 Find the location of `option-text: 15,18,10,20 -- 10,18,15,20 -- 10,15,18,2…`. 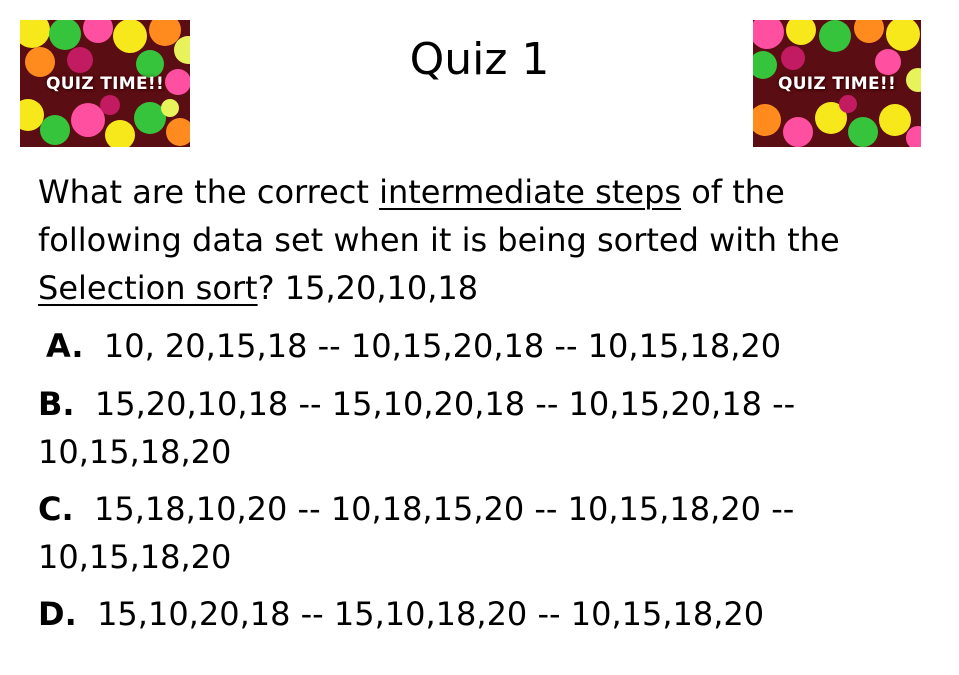

option-text: 15,18,10,20 -- 10,18,15,20 -- 10,15,18,2… is located at coordinates (416, 533).